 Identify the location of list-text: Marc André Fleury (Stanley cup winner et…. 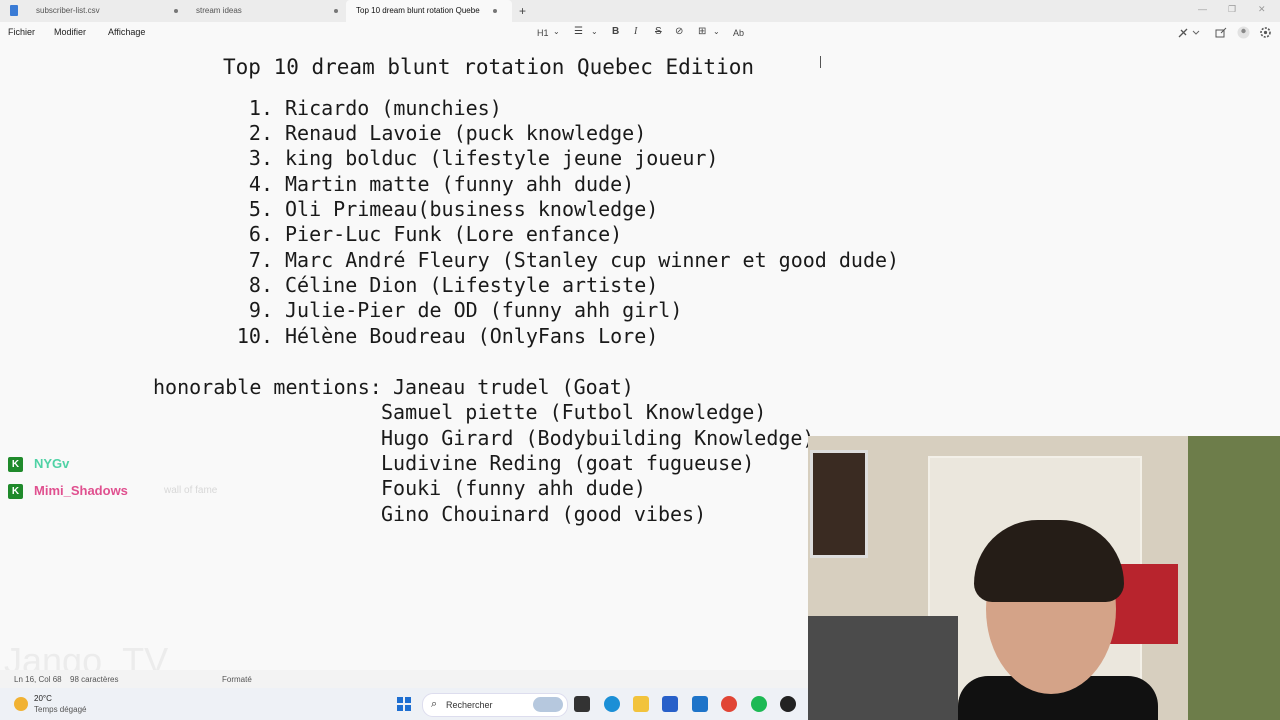
(592, 260).